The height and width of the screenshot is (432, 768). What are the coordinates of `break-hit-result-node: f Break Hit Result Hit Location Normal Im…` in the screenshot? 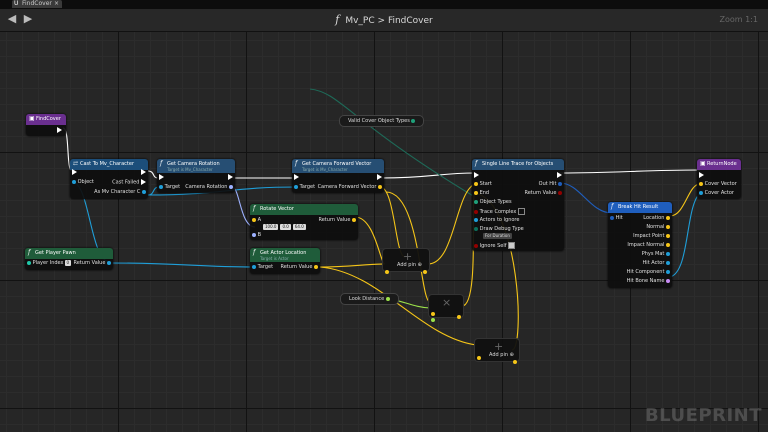 It's located at (640, 245).